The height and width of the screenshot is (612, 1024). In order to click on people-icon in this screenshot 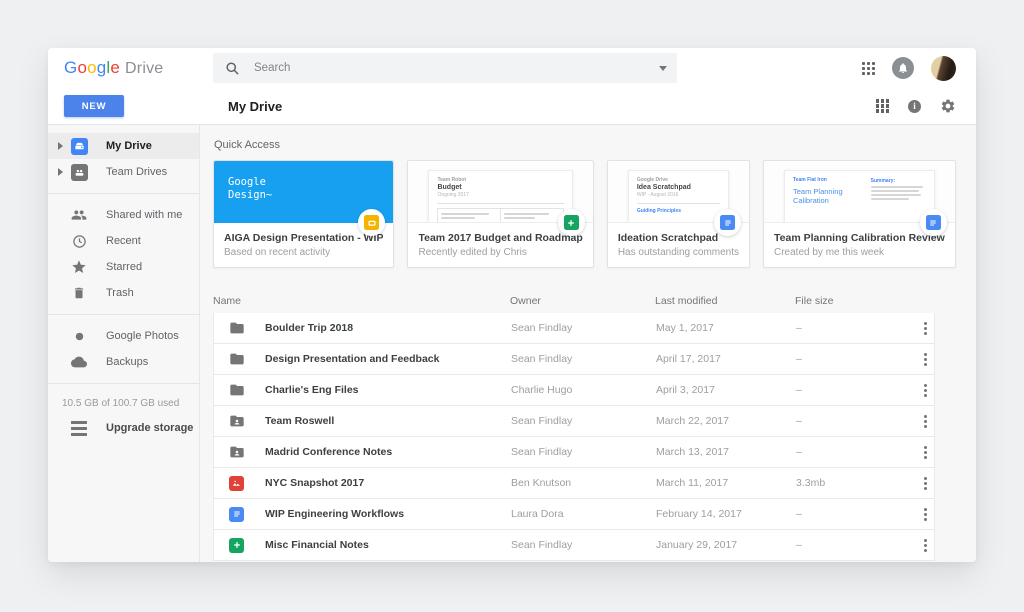, I will do `click(79, 215)`.